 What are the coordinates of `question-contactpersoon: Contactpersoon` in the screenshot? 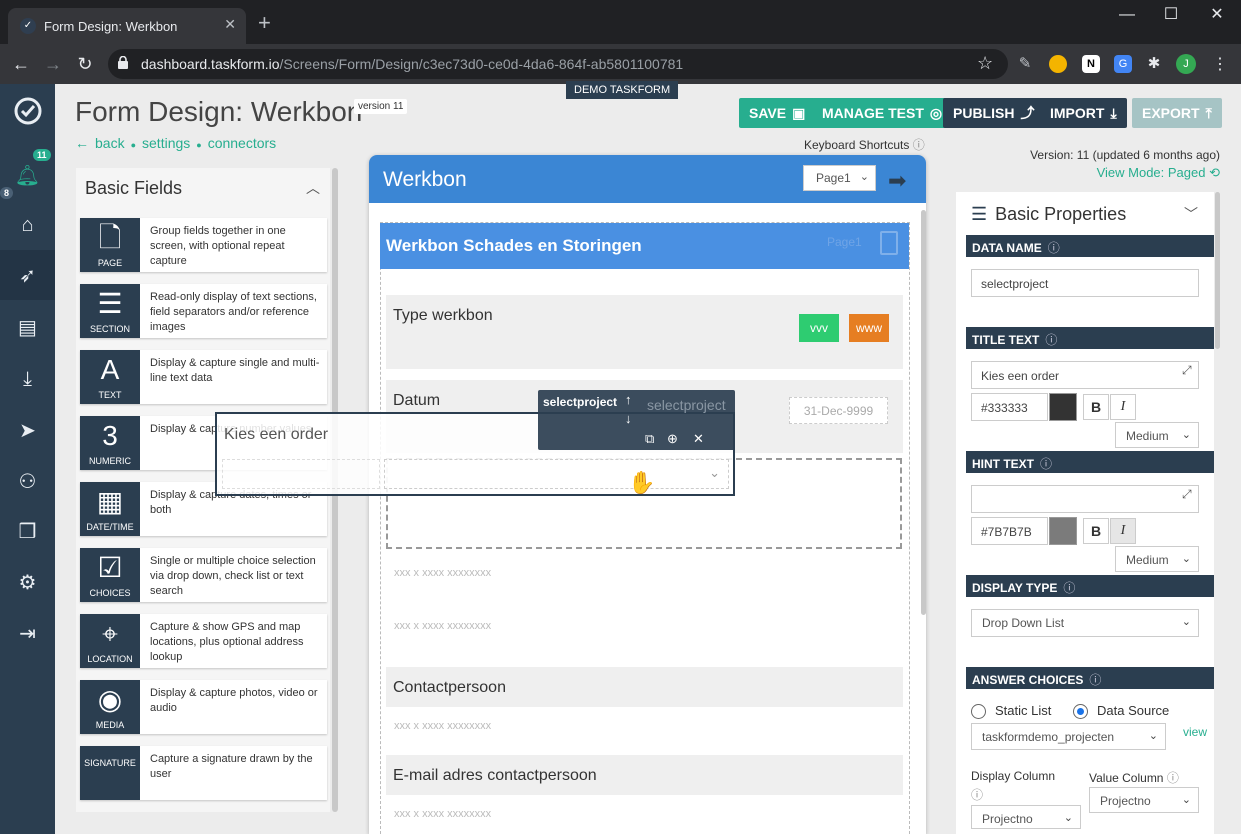 It's located at (644, 687).